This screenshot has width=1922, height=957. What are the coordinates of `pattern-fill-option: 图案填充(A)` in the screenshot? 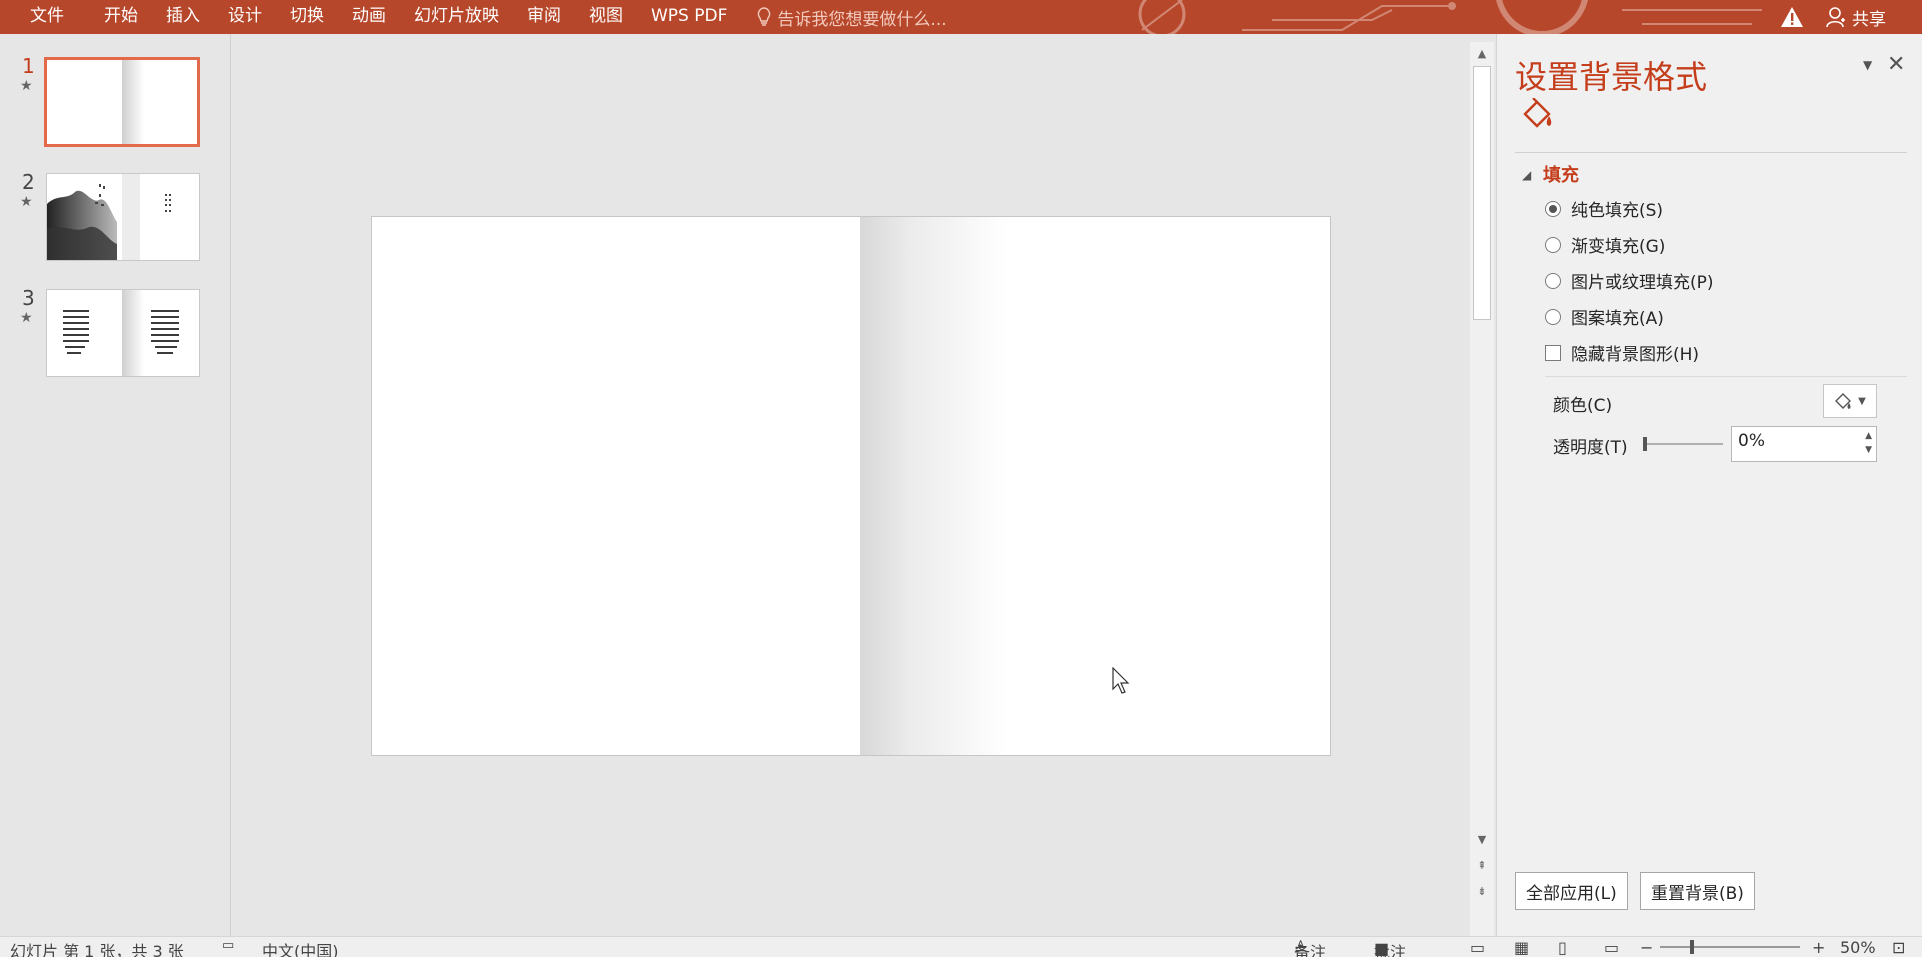 It's located at (1604, 316).